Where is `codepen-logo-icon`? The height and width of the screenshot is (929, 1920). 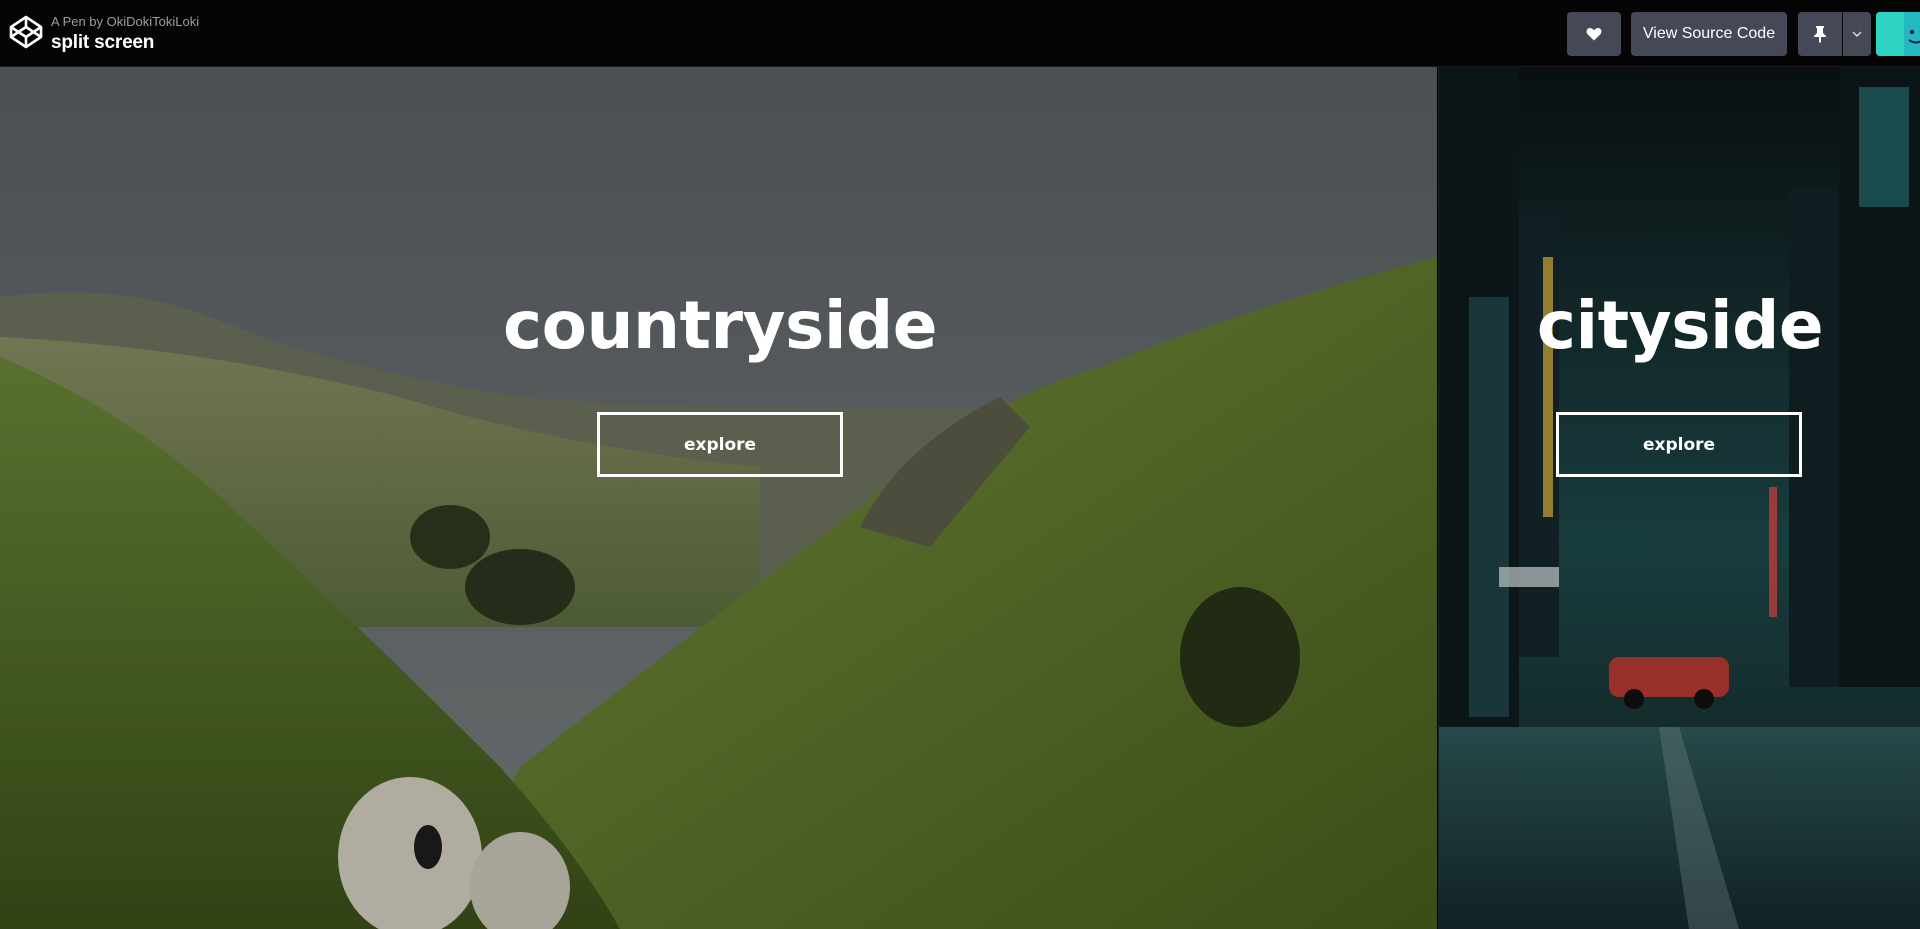
codepen-logo-icon is located at coordinates (26, 32).